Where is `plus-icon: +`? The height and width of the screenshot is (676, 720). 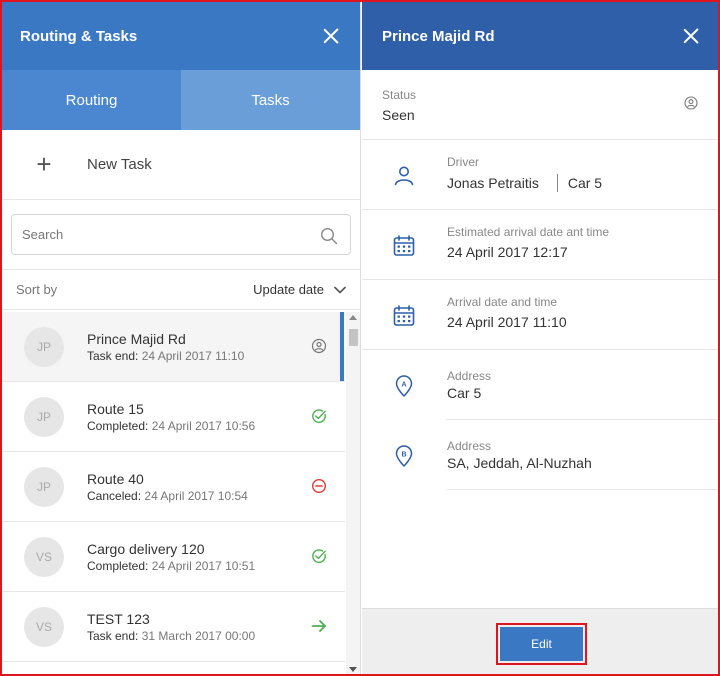
plus-icon: + is located at coordinates (44, 164).